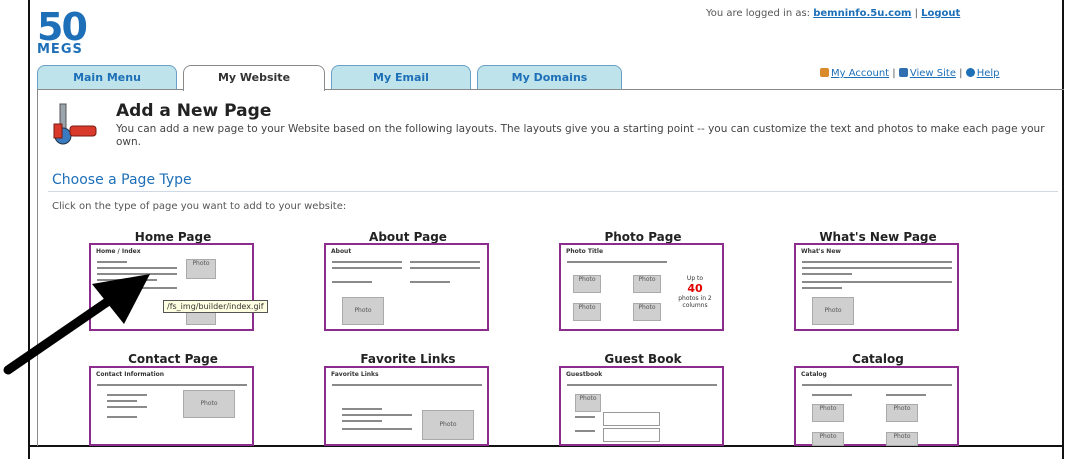  I want to click on tab-main-menu: Main Menu, so click(107, 77).